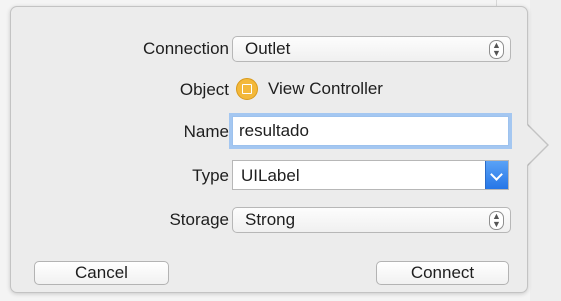 The height and width of the screenshot is (301, 561). Describe the element at coordinates (210, 175) in the screenshot. I see `type-label: Type` at that location.